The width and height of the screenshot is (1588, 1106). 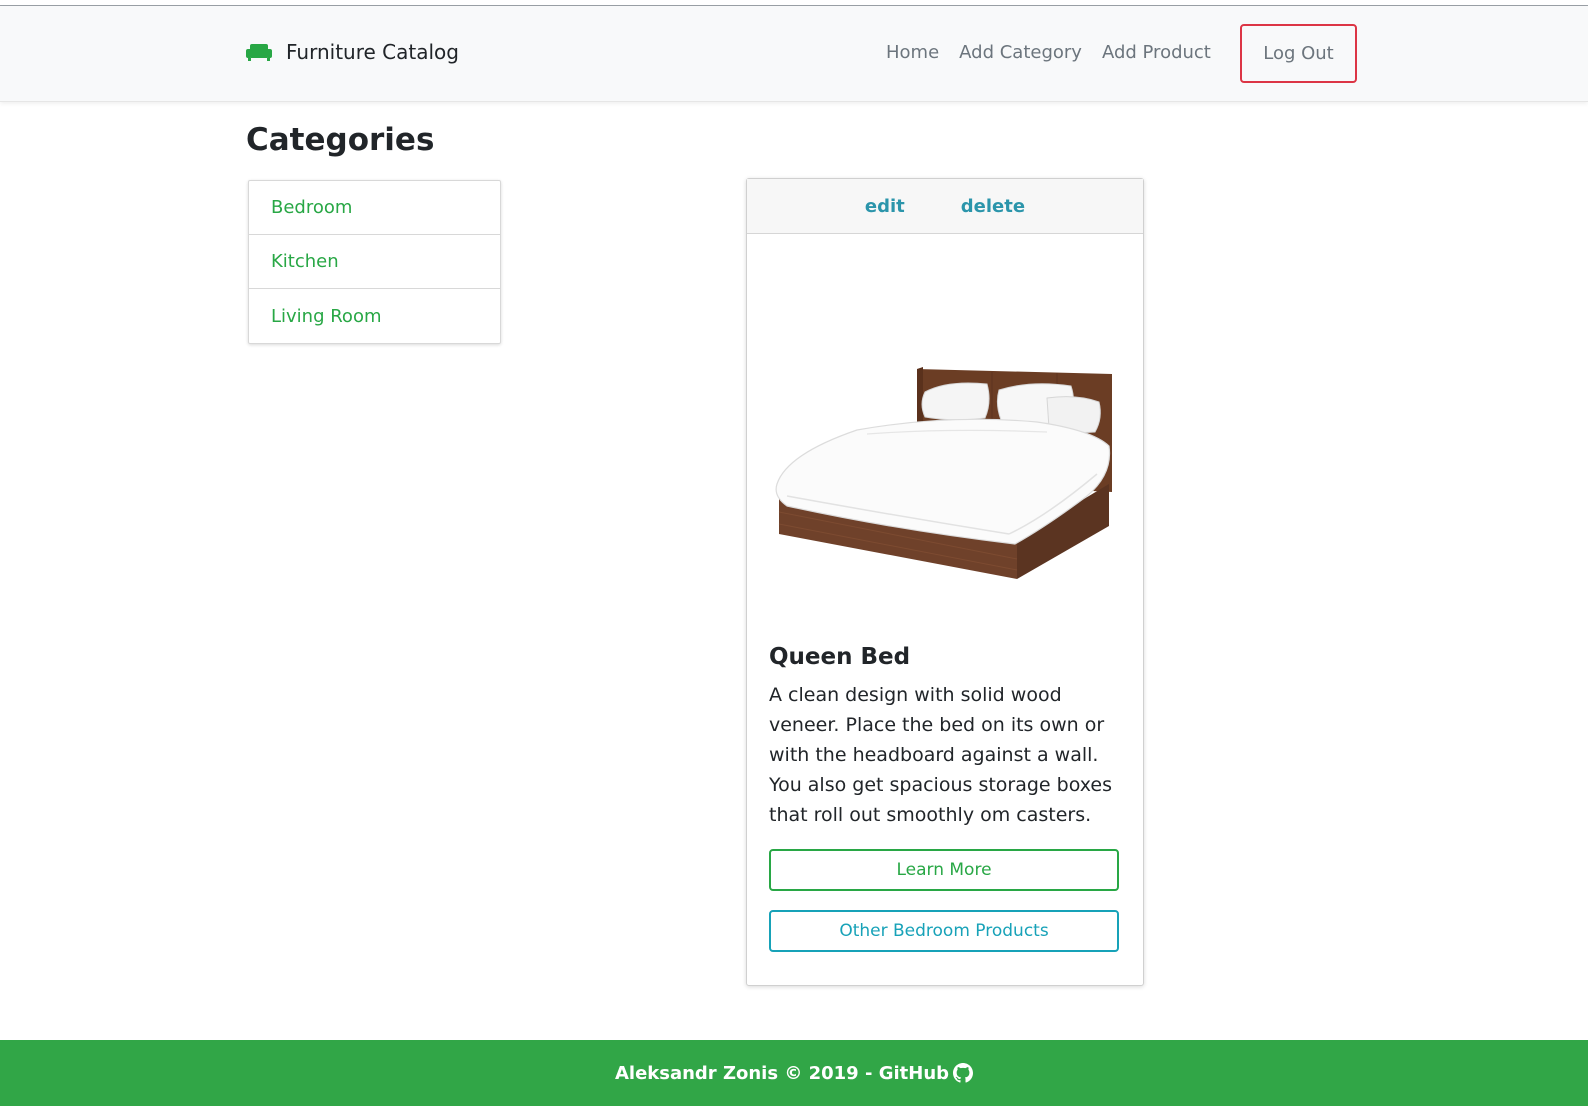 I want to click on other-products-button: Other Bedroom Products, so click(x=944, y=931).